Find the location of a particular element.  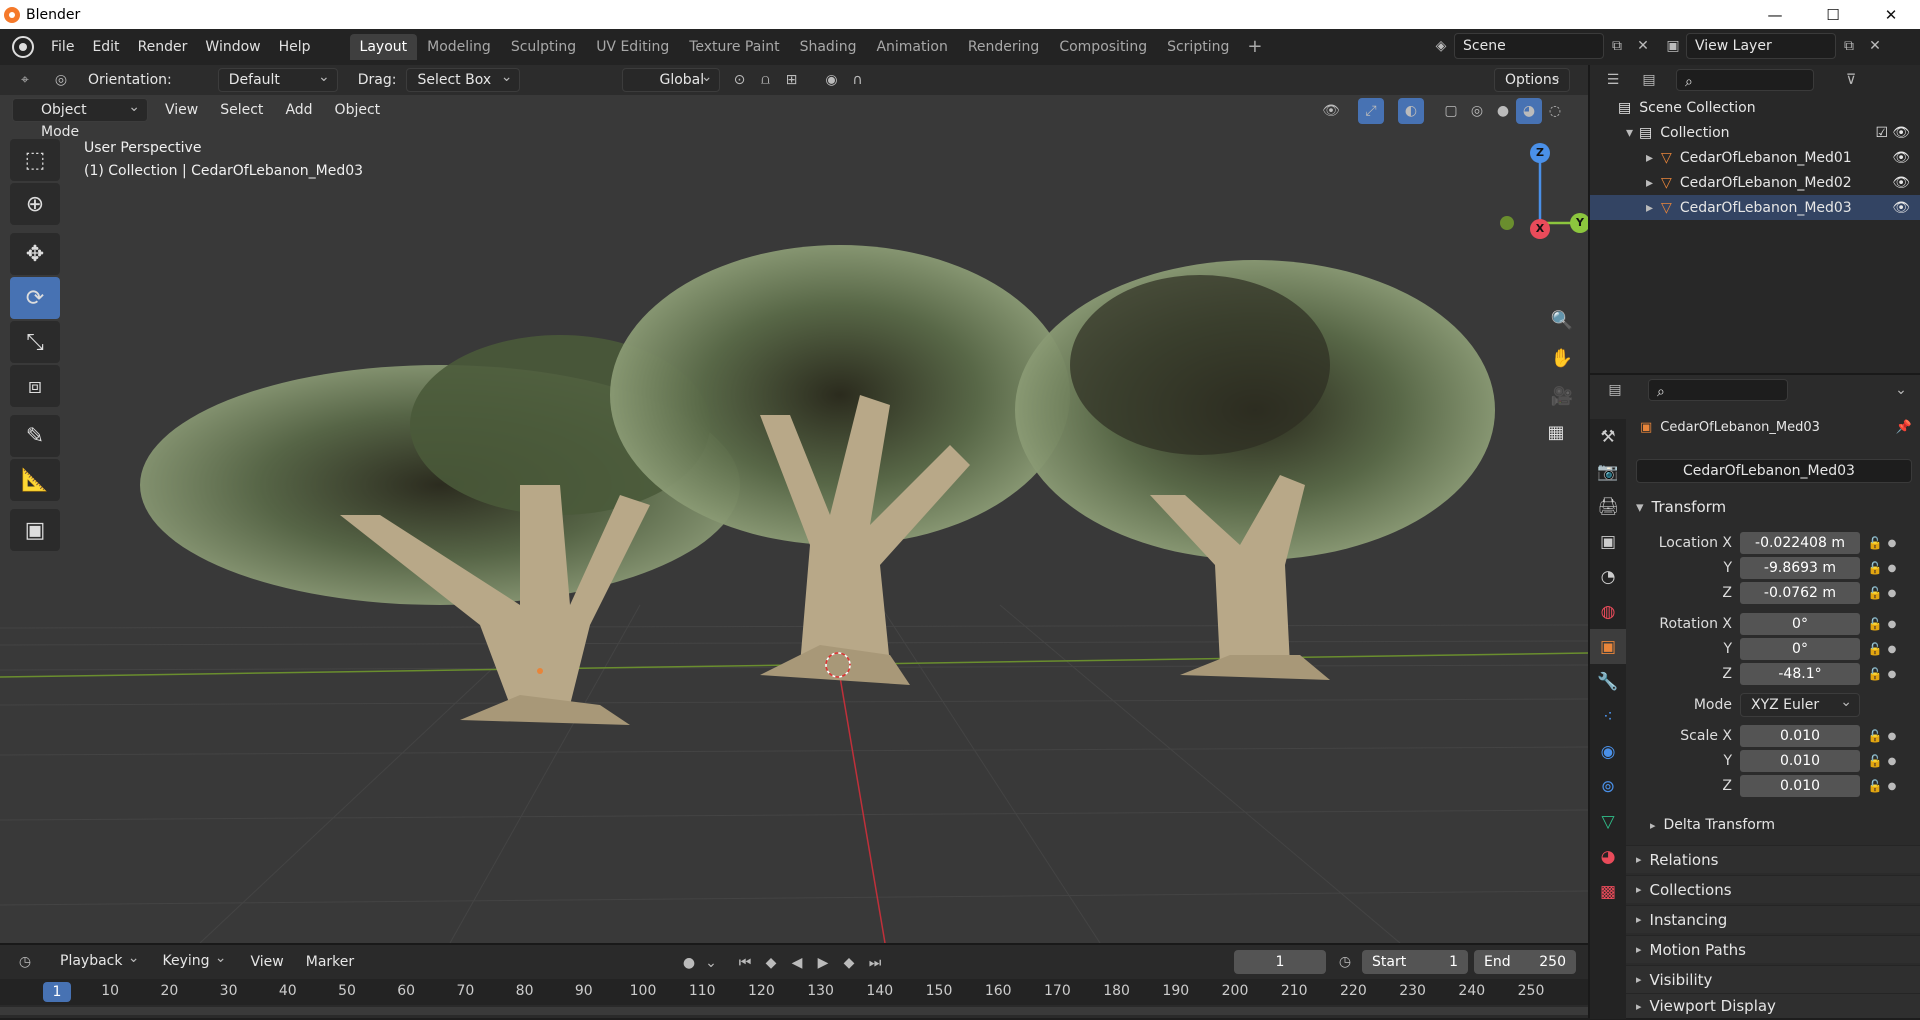

menu-render: Render is located at coordinates (163, 47).